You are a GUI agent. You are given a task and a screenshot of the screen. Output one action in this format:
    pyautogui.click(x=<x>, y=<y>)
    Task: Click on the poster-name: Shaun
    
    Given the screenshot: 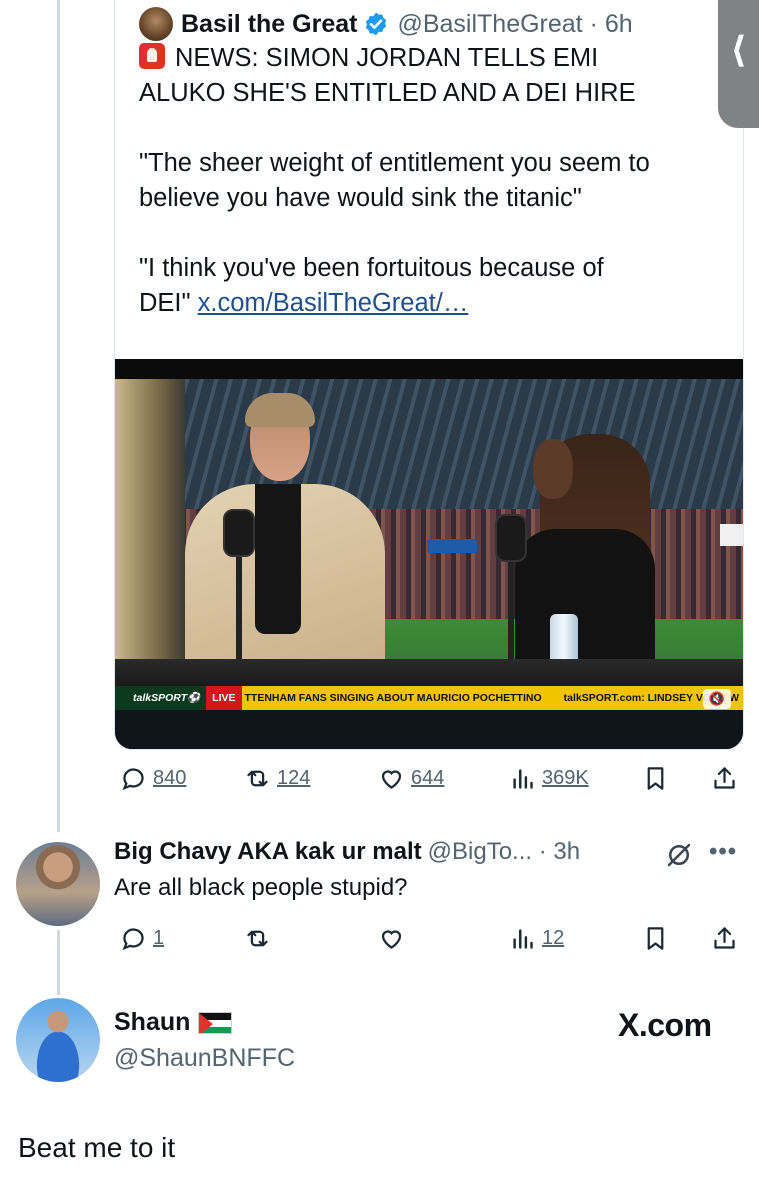 What is the action you would take?
    pyautogui.click(x=152, y=1022)
    